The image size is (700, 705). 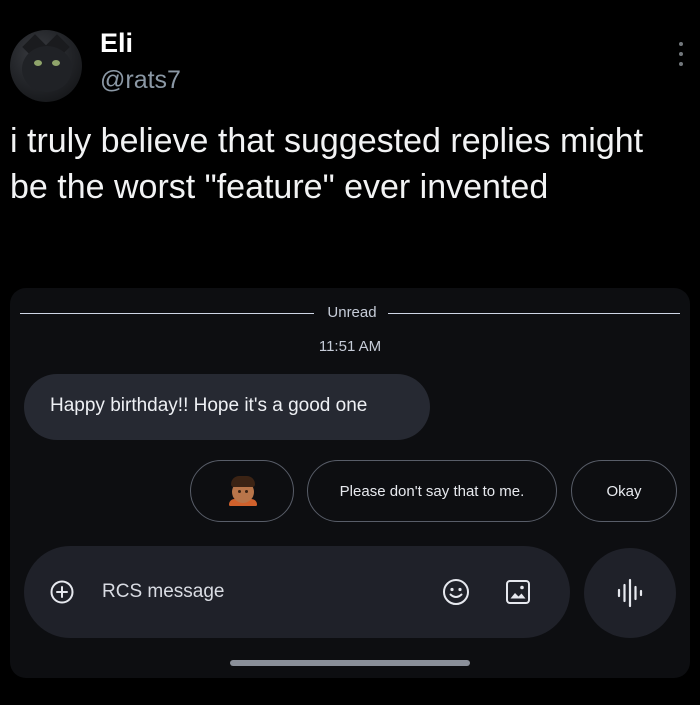 I want to click on unread-divider: Unread, so click(x=350, y=313).